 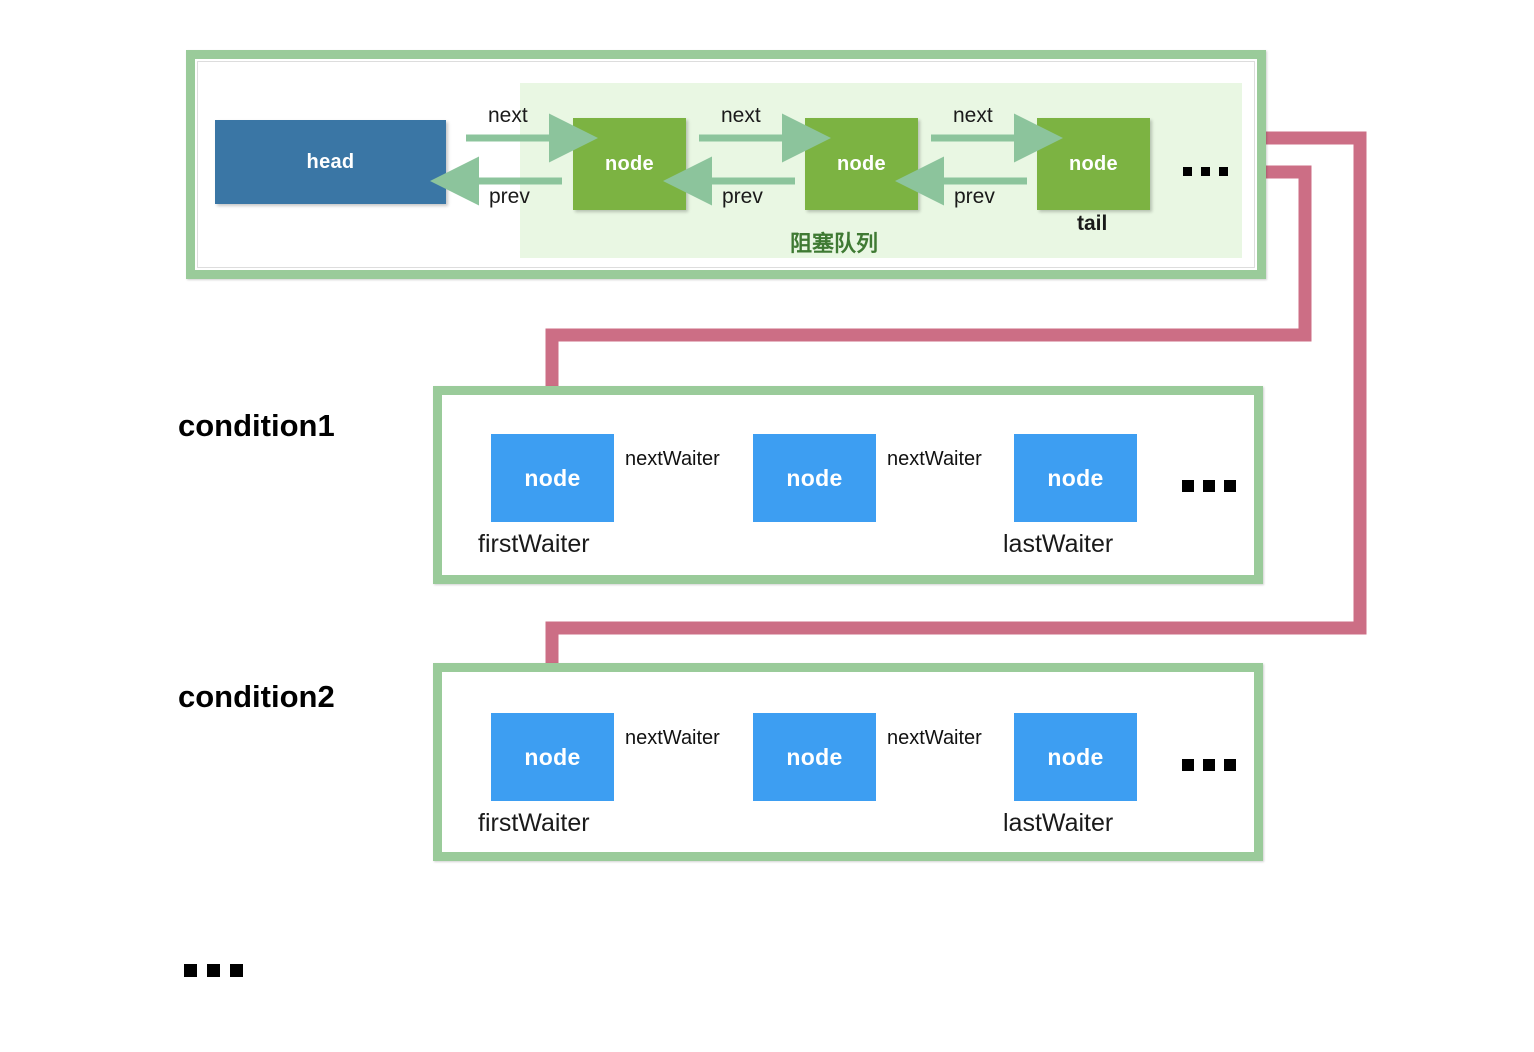 I want to click on condition1-node-1: node, so click(x=552, y=478).